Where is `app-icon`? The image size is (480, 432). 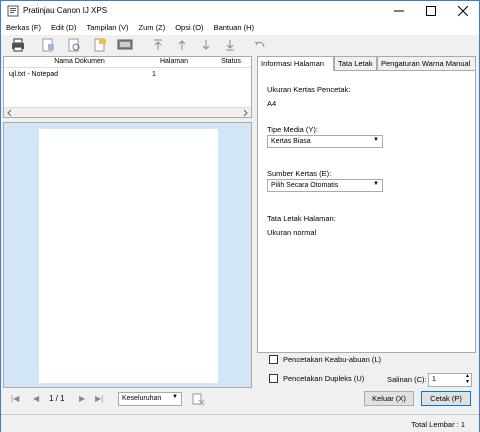 app-icon is located at coordinates (13, 11).